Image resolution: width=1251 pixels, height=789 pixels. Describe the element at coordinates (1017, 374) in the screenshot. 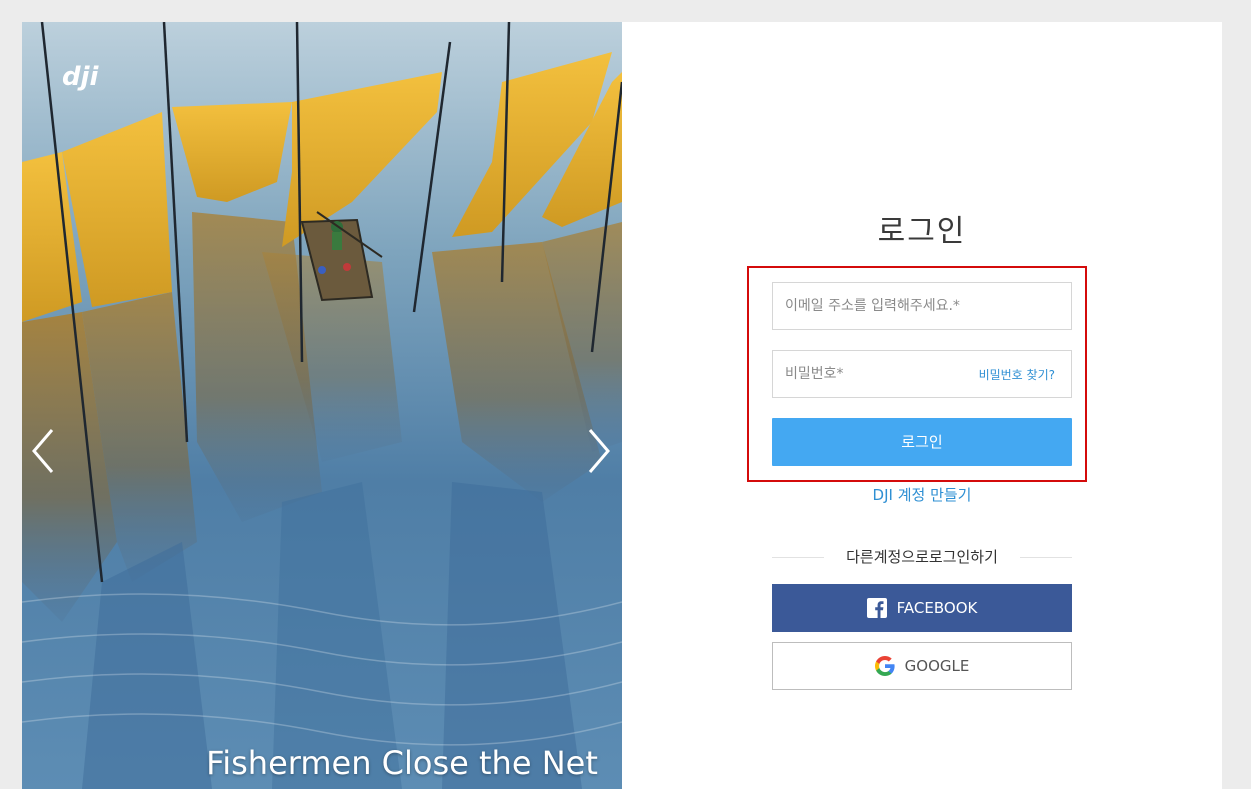

I see `forgot-password-link: 비밀번호 찾기?` at that location.